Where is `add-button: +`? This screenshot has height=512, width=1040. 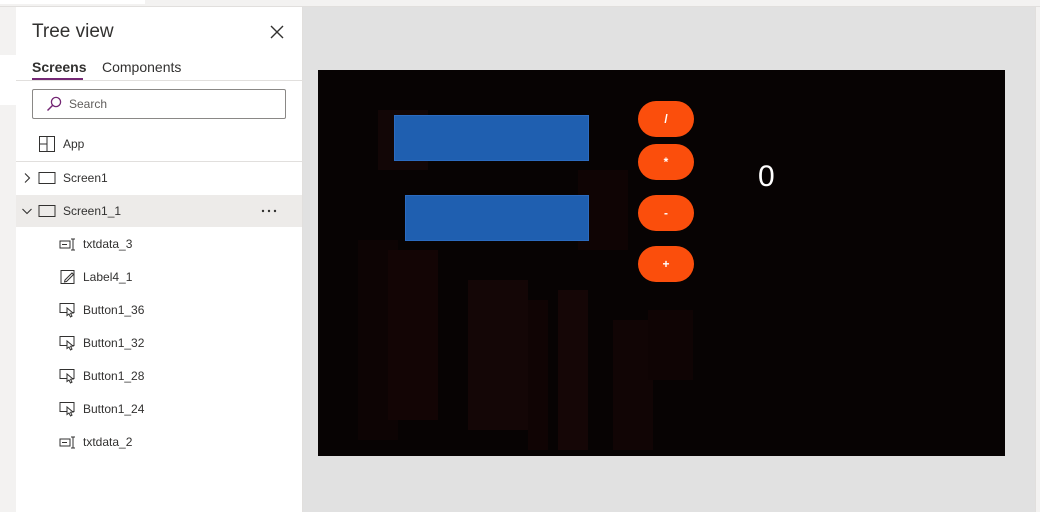
add-button: + is located at coordinates (666, 264).